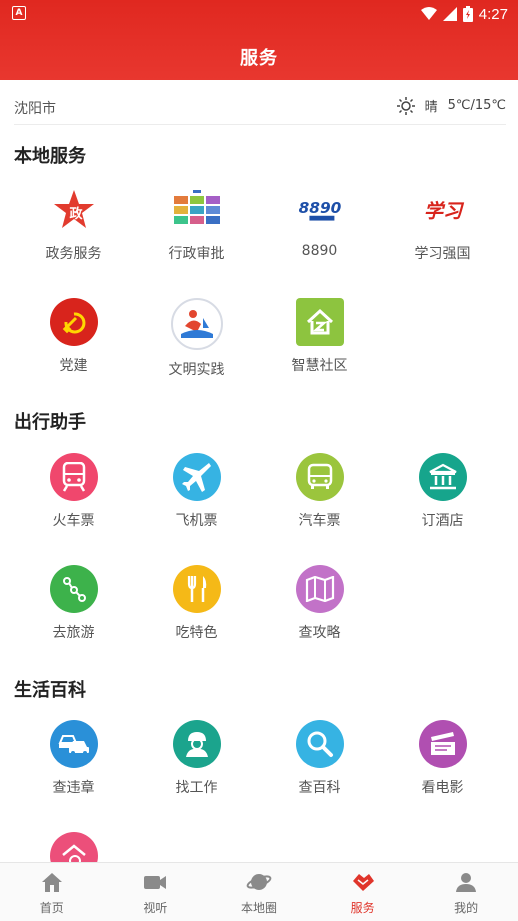 The image size is (518, 921). What do you see at coordinates (51, 908) in the screenshot?
I see `tab-label: 首页` at bounding box center [51, 908].